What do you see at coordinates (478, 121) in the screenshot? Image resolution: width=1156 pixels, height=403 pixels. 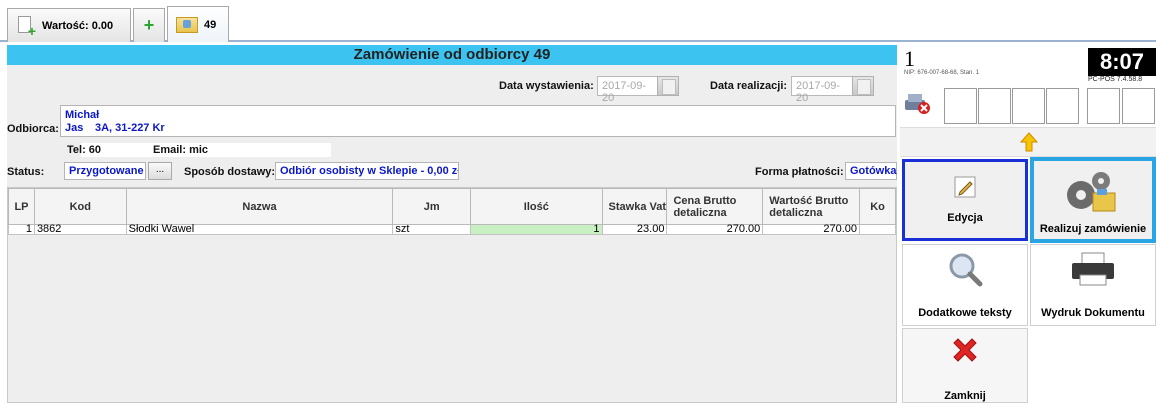 I see `customer-field: Michał Jas 3A, 31-227 Kr` at bounding box center [478, 121].